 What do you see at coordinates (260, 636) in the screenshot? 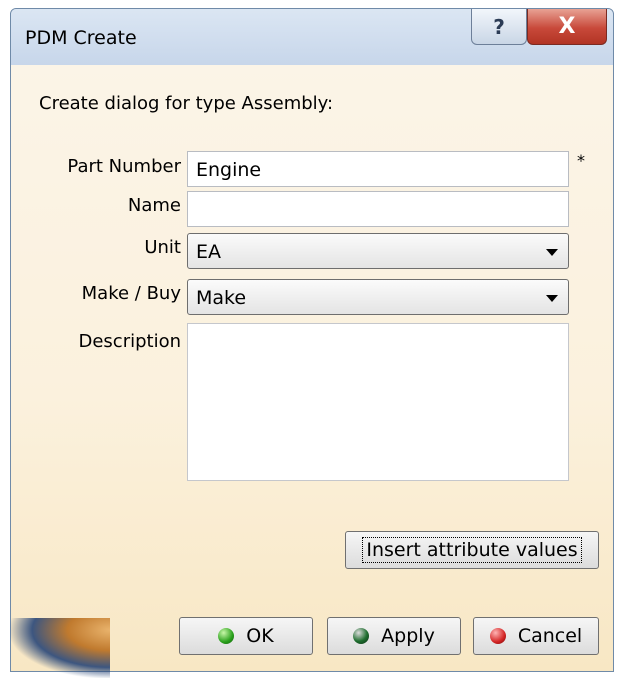
I see `ok-label: OK` at bounding box center [260, 636].